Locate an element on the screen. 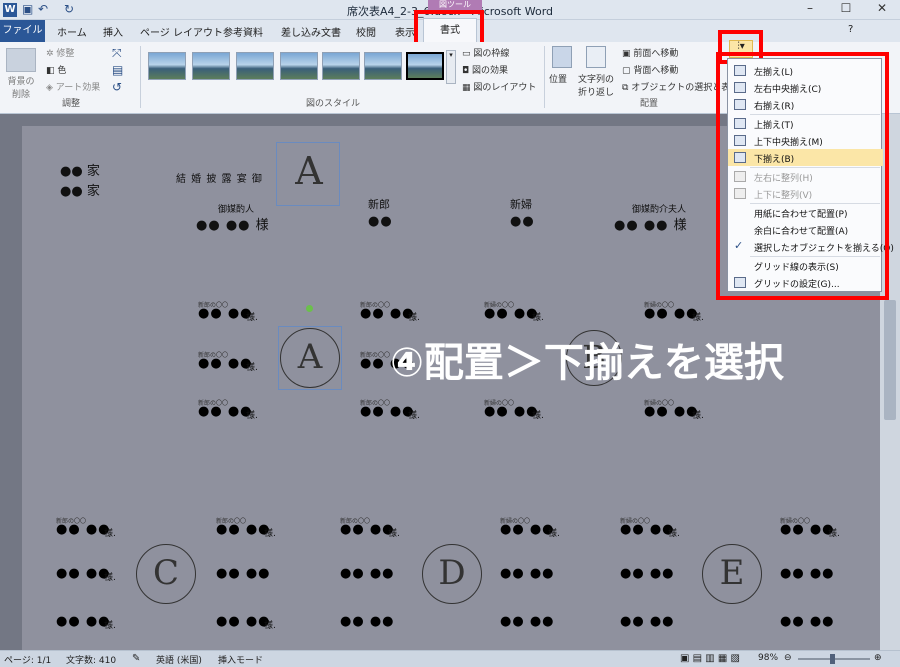  table-c-circle: C is located at coordinates (166, 574).